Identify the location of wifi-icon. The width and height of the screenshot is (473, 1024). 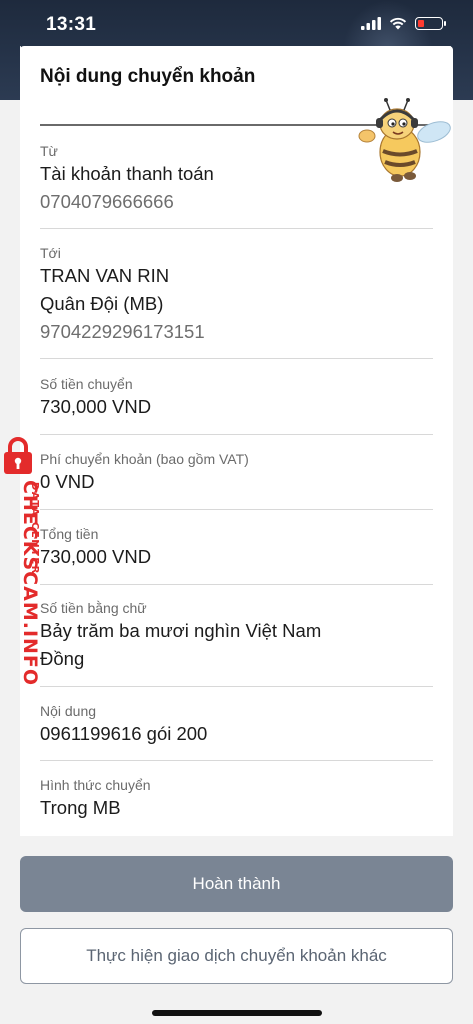
(398, 23).